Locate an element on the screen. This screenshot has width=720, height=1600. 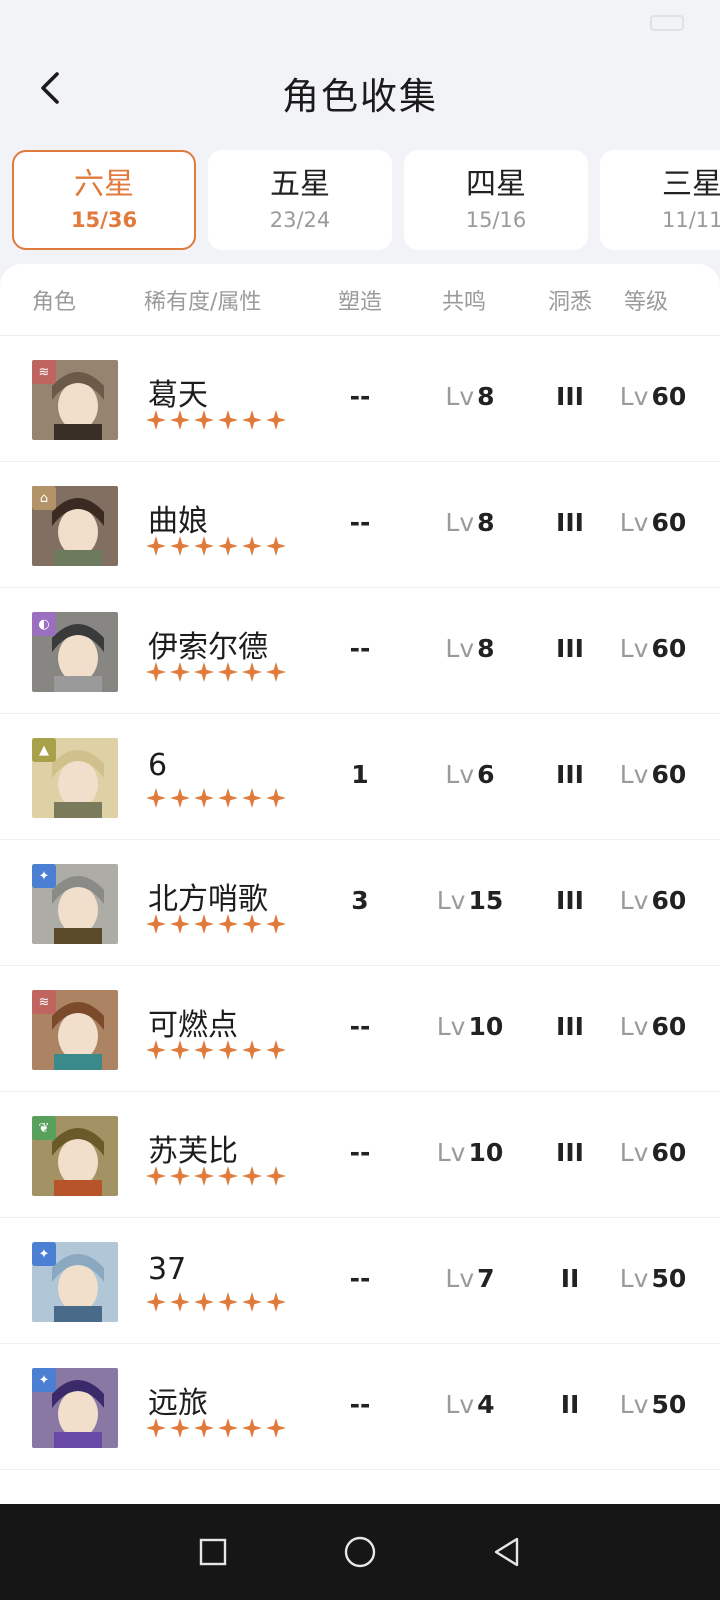
table-row: ≋ 葛天 -- Lv 8 III Lv 60 is located at coordinates (360, 399).